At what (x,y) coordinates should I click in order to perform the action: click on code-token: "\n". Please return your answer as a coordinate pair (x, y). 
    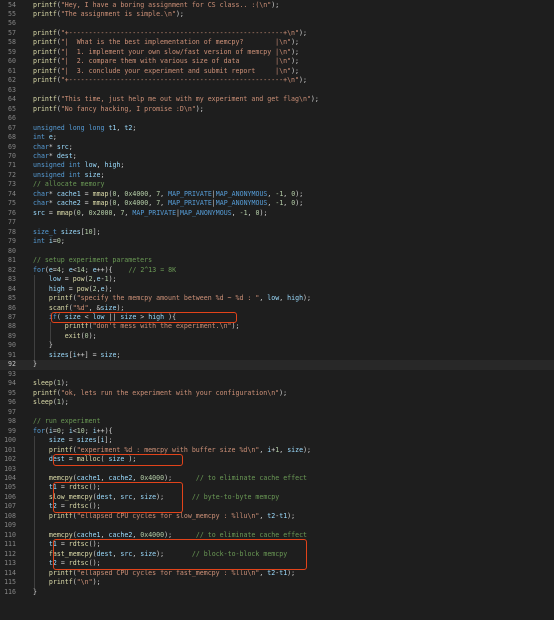
    Looking at the image, I should click on (84, 582).